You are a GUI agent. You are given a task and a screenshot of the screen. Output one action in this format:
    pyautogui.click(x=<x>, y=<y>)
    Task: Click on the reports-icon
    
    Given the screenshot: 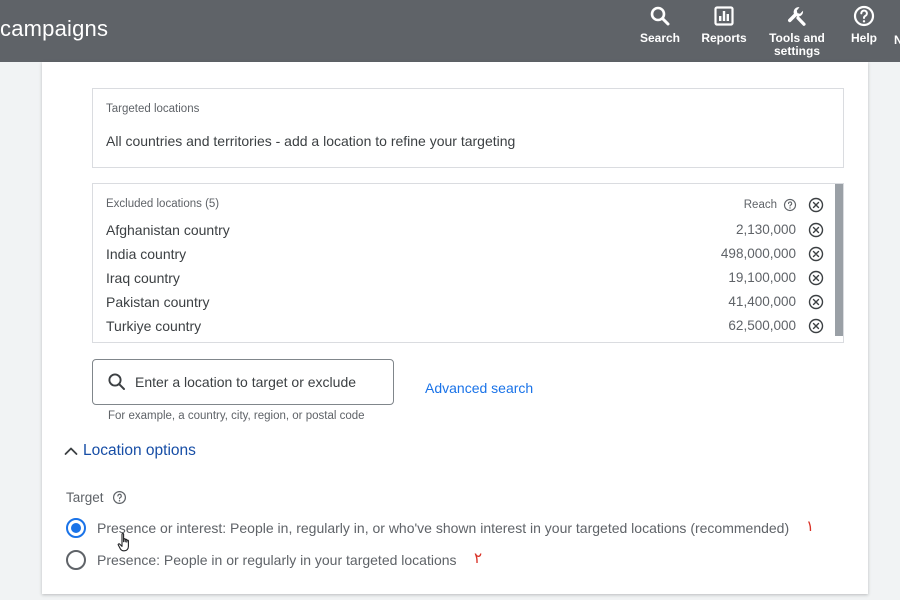 What is the action you would take?
    pyautogui.click(x=724, y=16)
    